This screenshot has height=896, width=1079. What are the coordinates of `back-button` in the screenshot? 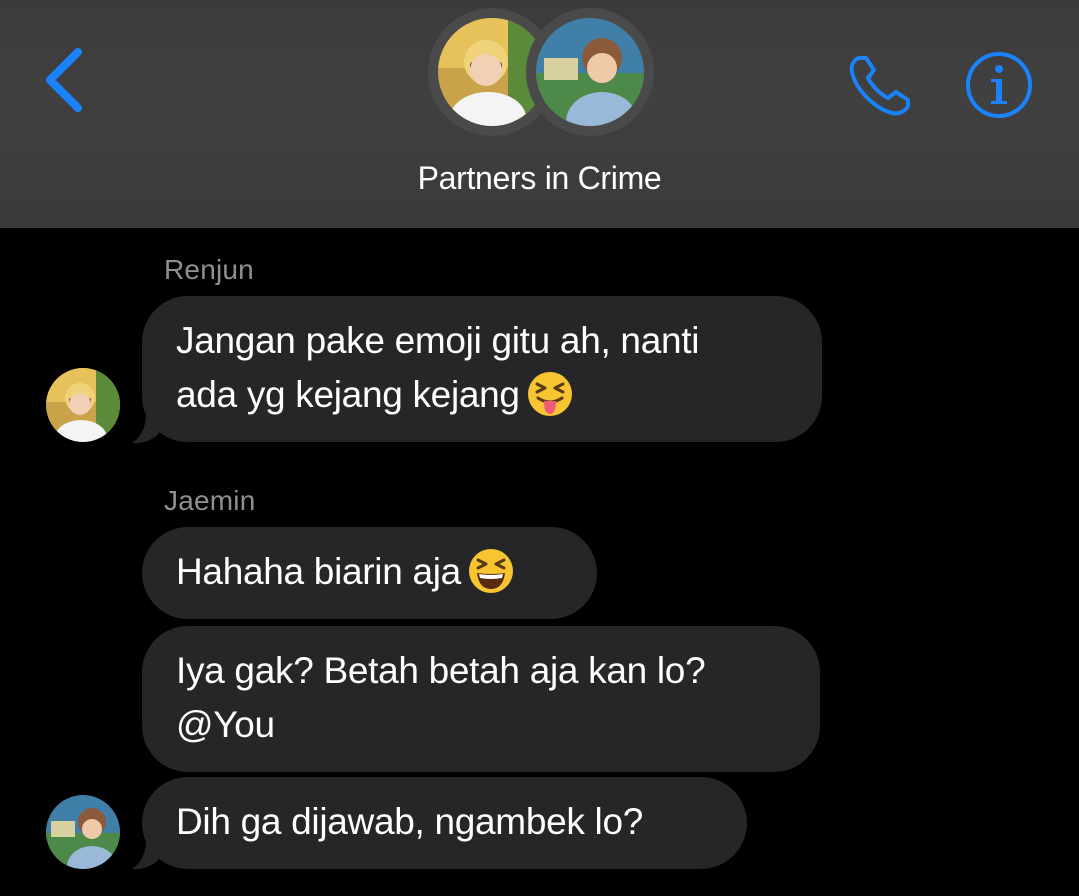 It's located at (65, 79).